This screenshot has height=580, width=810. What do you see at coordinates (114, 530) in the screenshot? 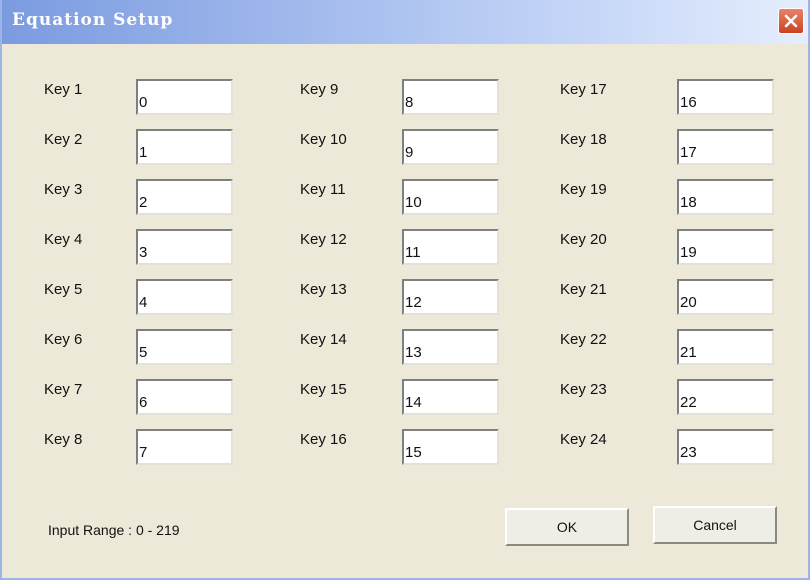
I see `input-range-label: Input Range : 0 - 219` at bounding box center [114, 530].